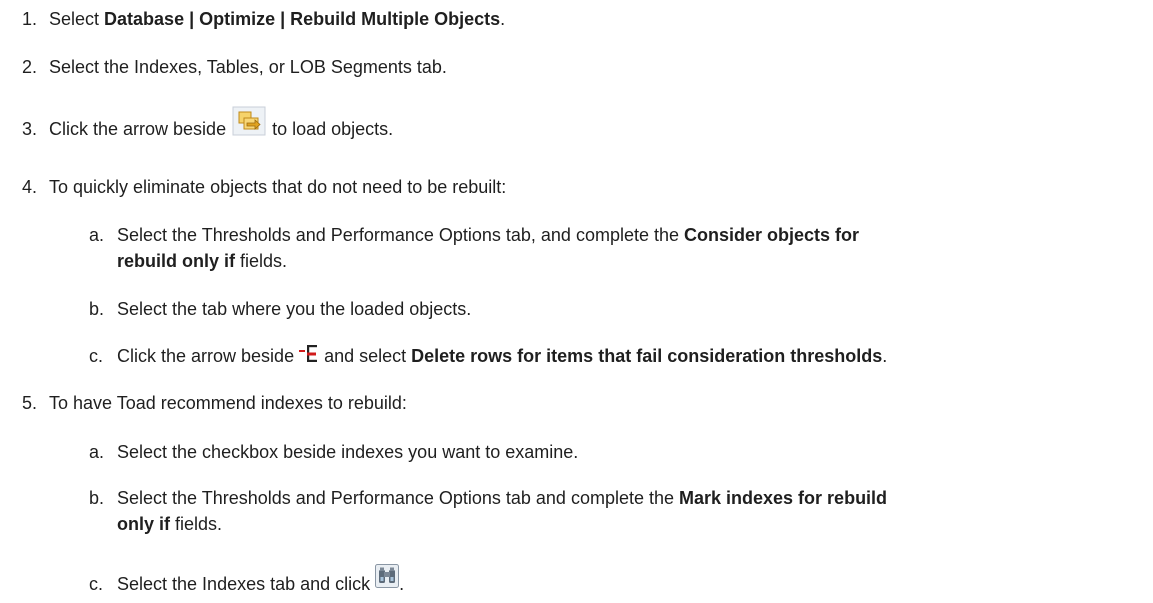  What do you see at coordinates (249, 121) in the screenshot?
I see `load-objects-icon` at bounding box center [249, 121].